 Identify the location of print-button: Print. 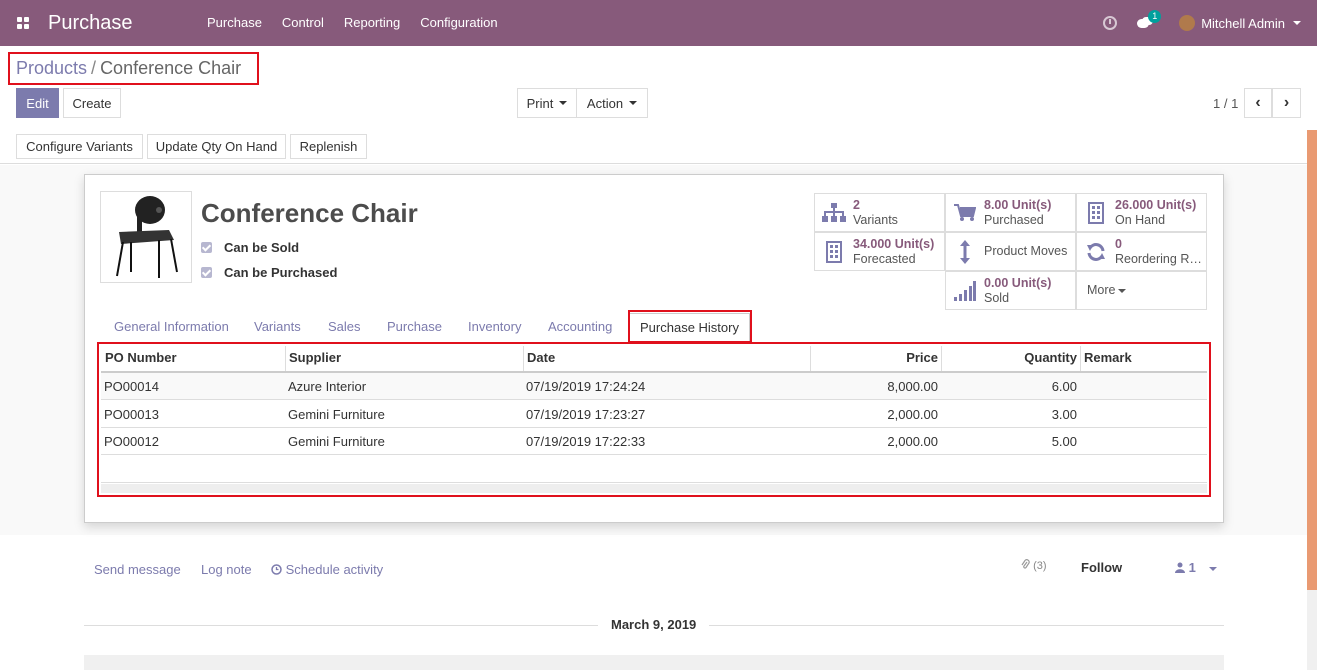
(547, 103).